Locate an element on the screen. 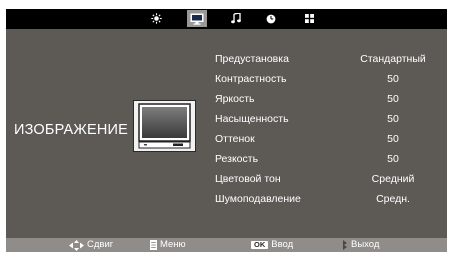  setting-row-brightness: Яркость 50 is located at coordinates (330, 99).